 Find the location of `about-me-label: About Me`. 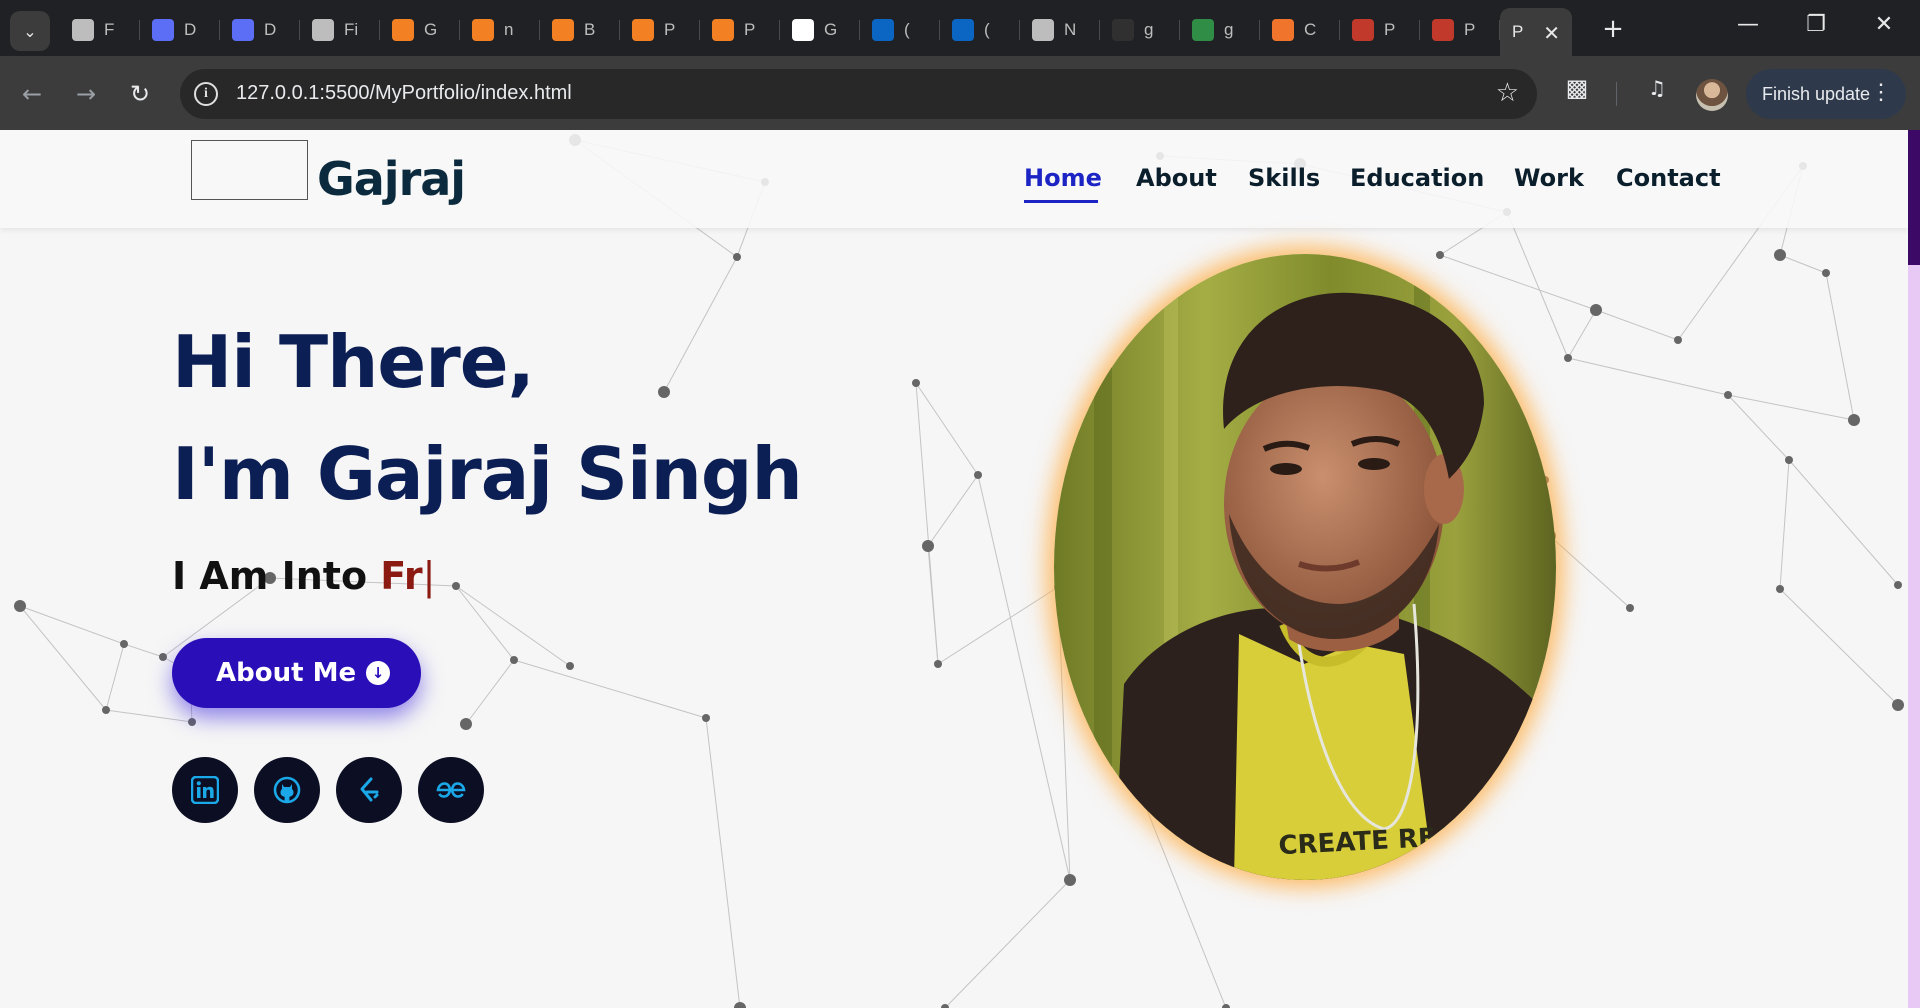

about-me-label: About Me is located at coordinates (286, 673).